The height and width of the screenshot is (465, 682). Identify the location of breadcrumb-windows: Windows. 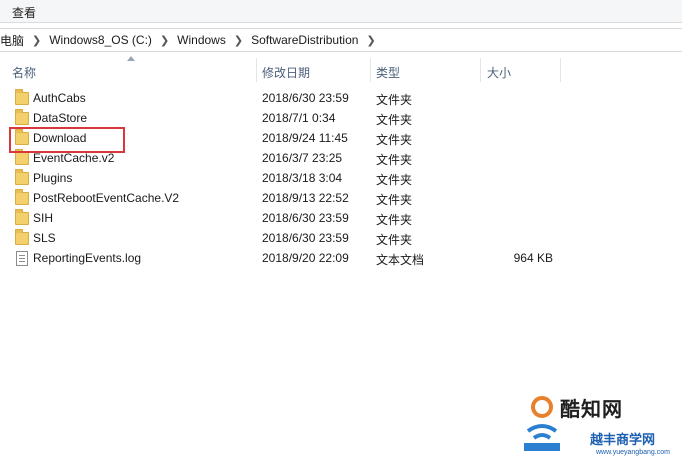
(201, 40).